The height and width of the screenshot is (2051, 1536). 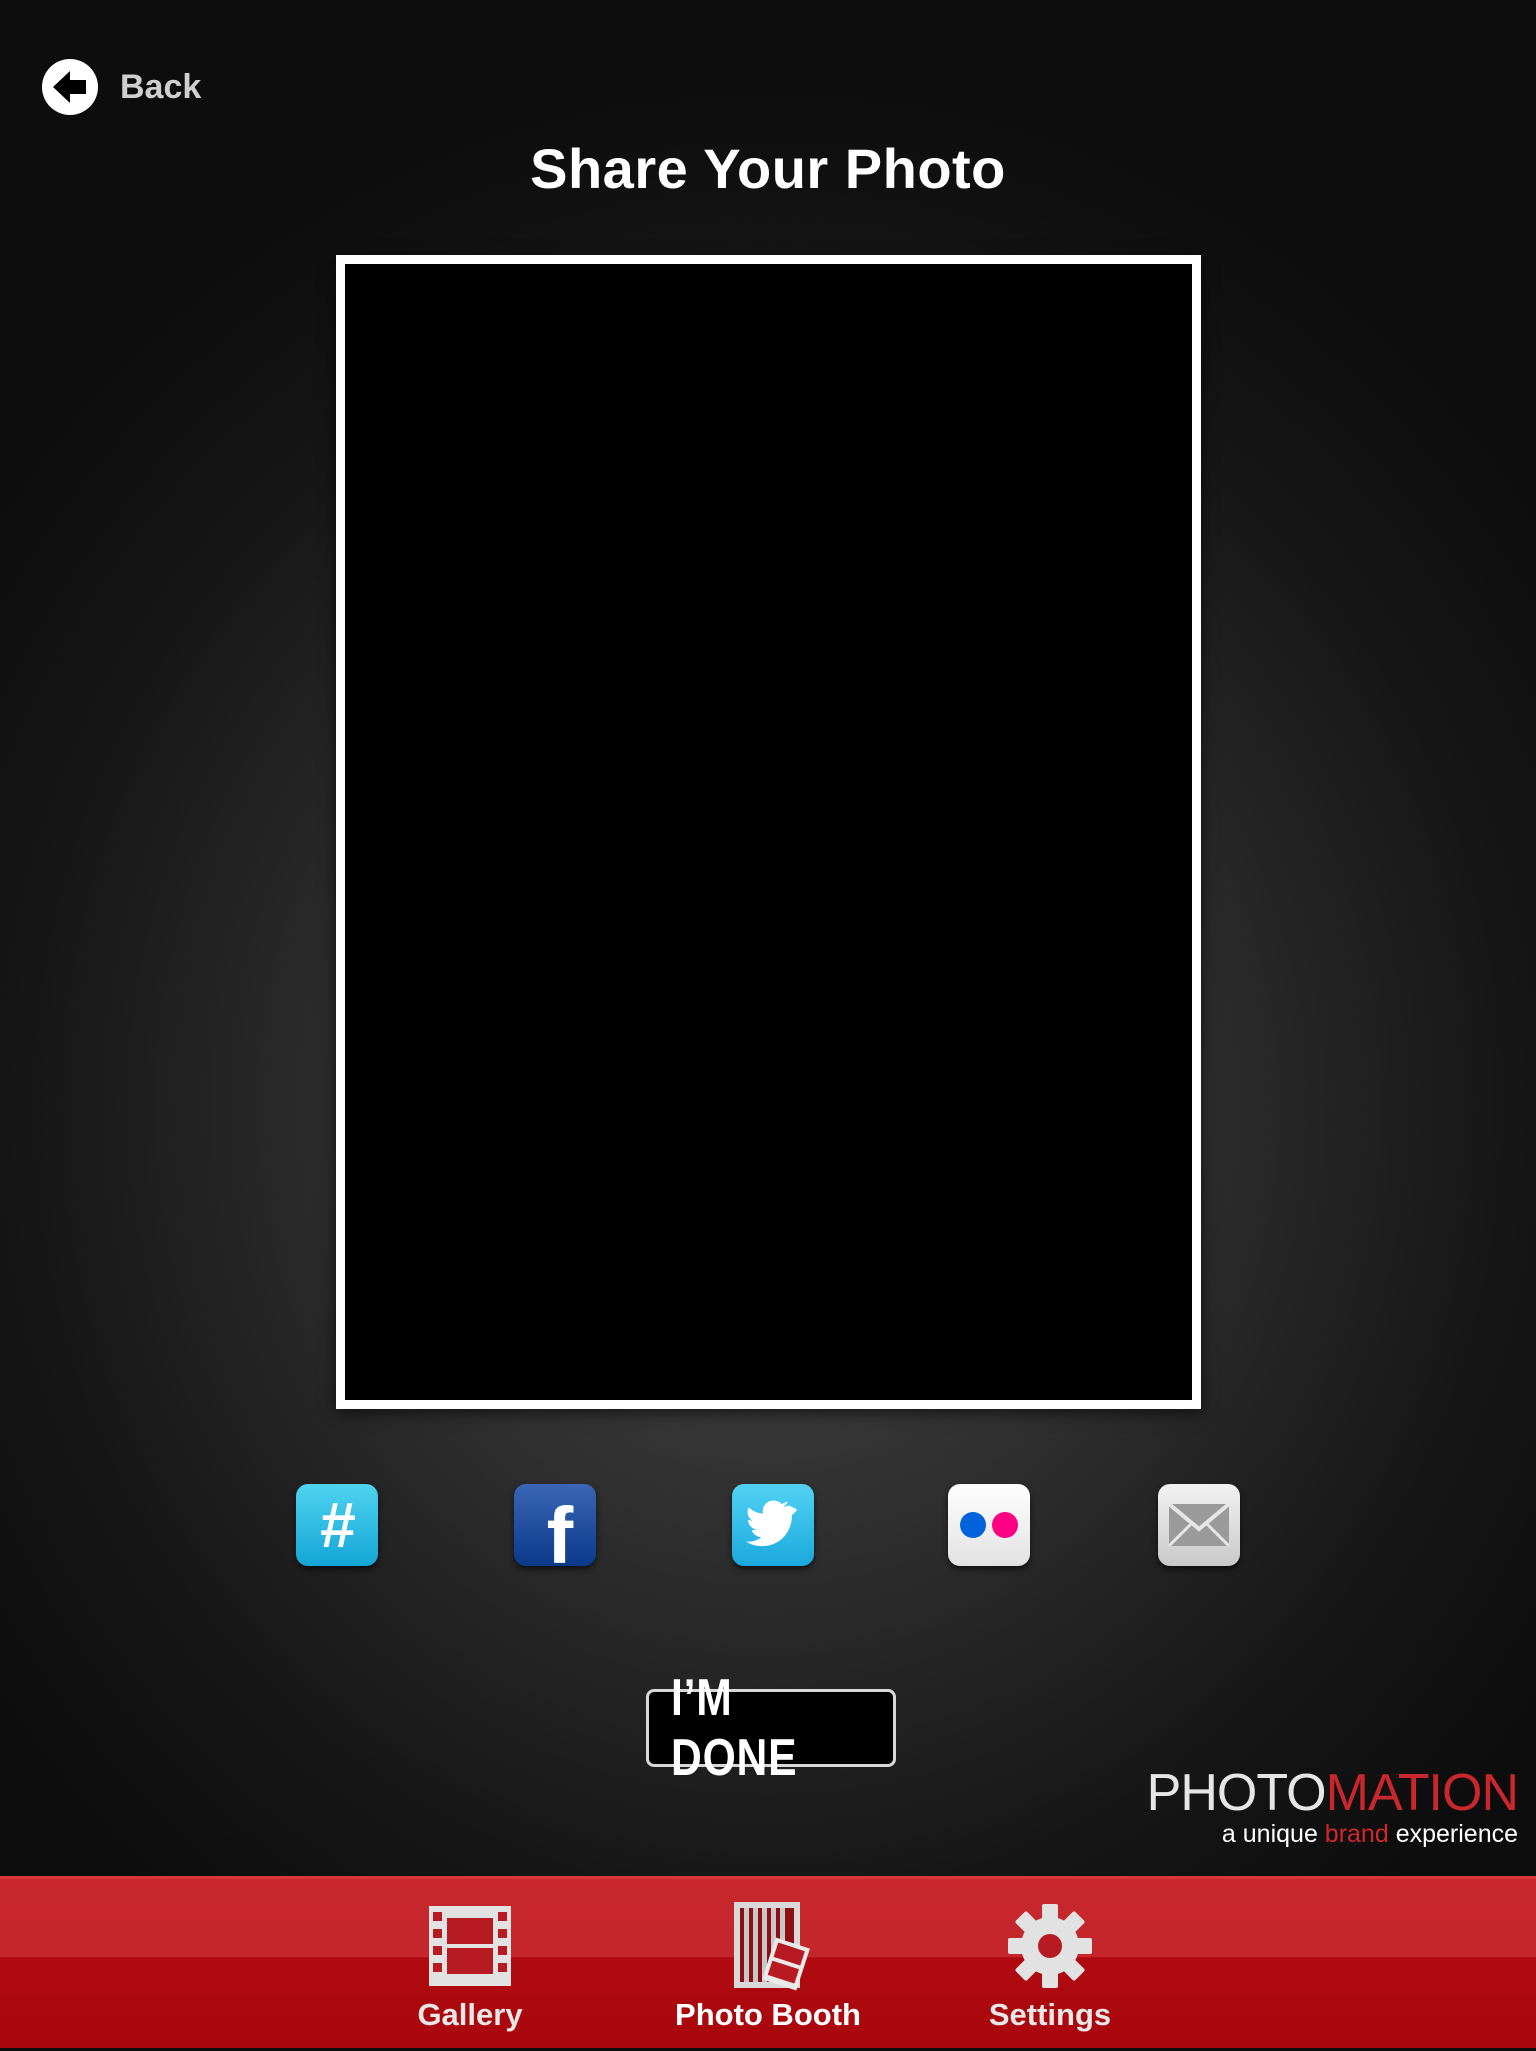 What do you see at coordinates (70, 87) in the screenshot?
I see `back-arrow-icon` at bounding box center [70, 87].